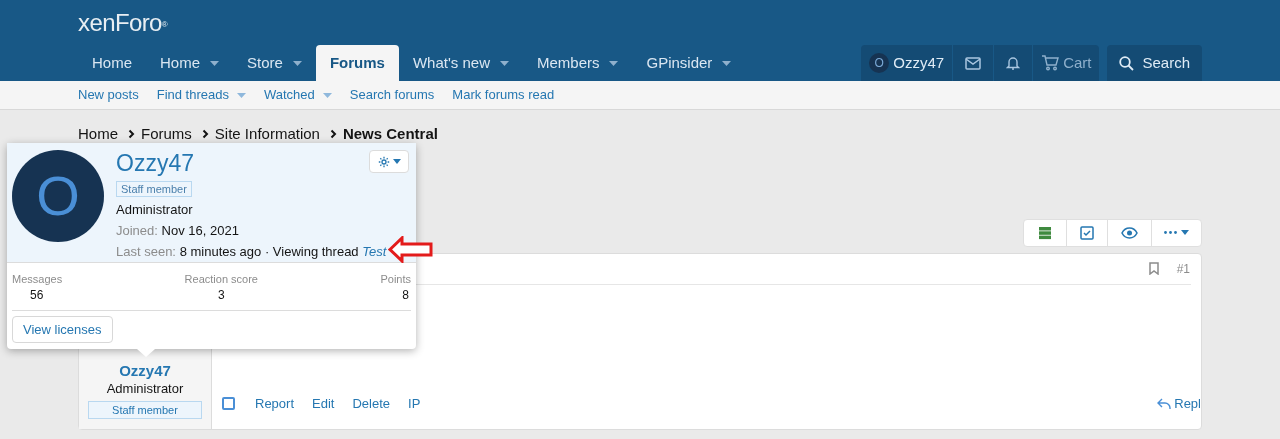 Image resolution: width=1280 pixels, height=439 pixels. I want to click on envelope-icon, so click(973, 63).